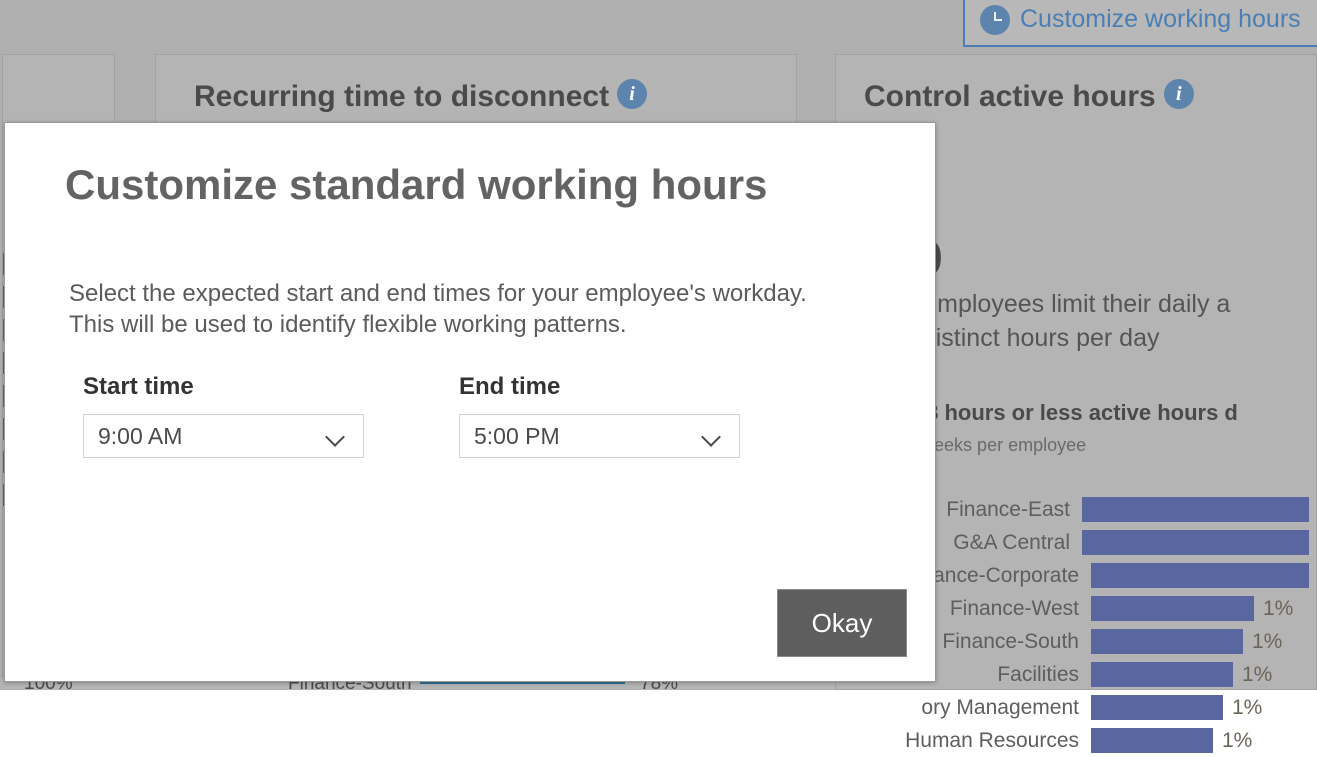  Describe the element at coordinates (599, 387) in the screenshot. I see `end-time-label: End time` at that location.